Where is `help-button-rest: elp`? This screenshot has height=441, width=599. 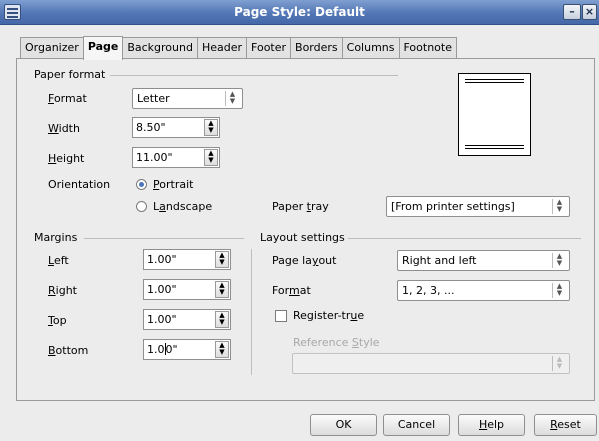
help-button-rest: elp is located at coordinates (496, 424).